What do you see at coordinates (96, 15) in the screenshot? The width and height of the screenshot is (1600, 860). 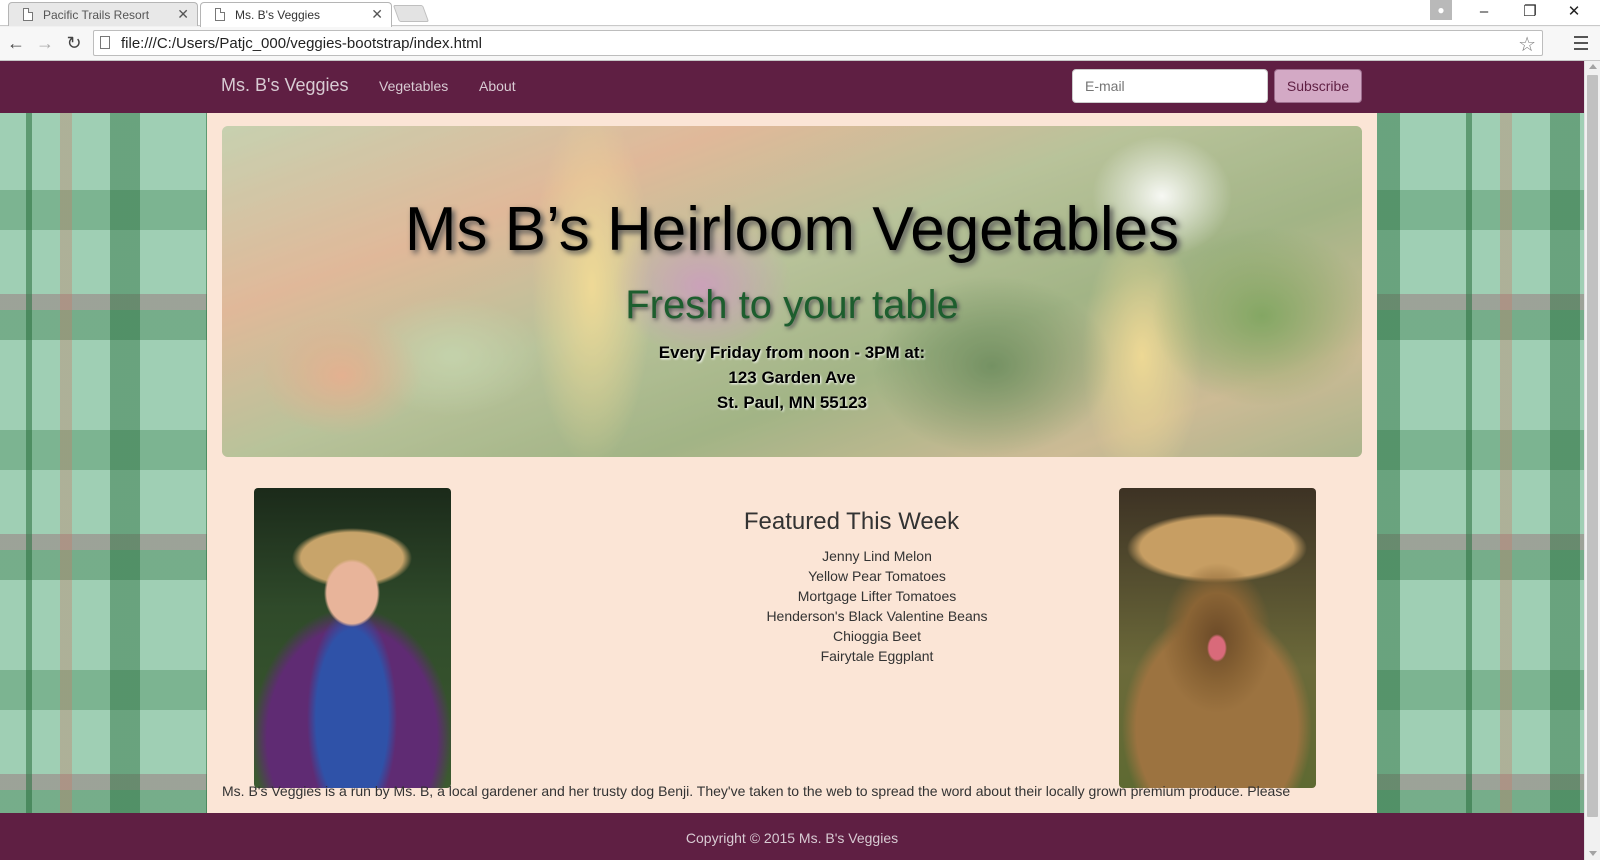 I see `tab-title: Pacific Trails Resort` at bounding box center [96, 15].